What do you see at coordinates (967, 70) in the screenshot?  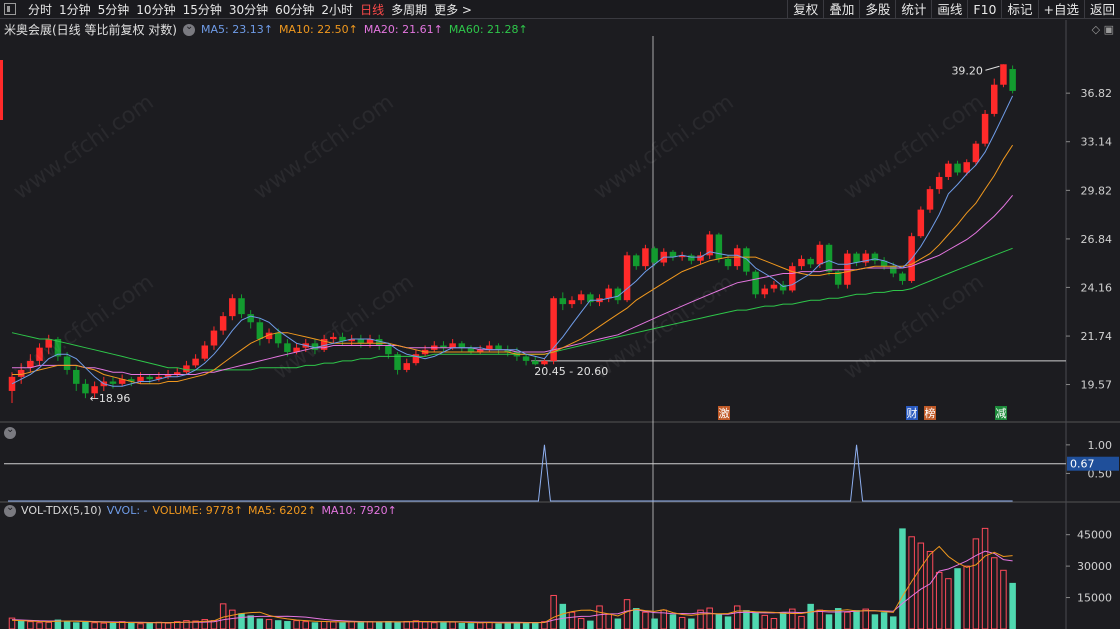 I see `high-price-label: 39.20` at bounding box center [967, 70].